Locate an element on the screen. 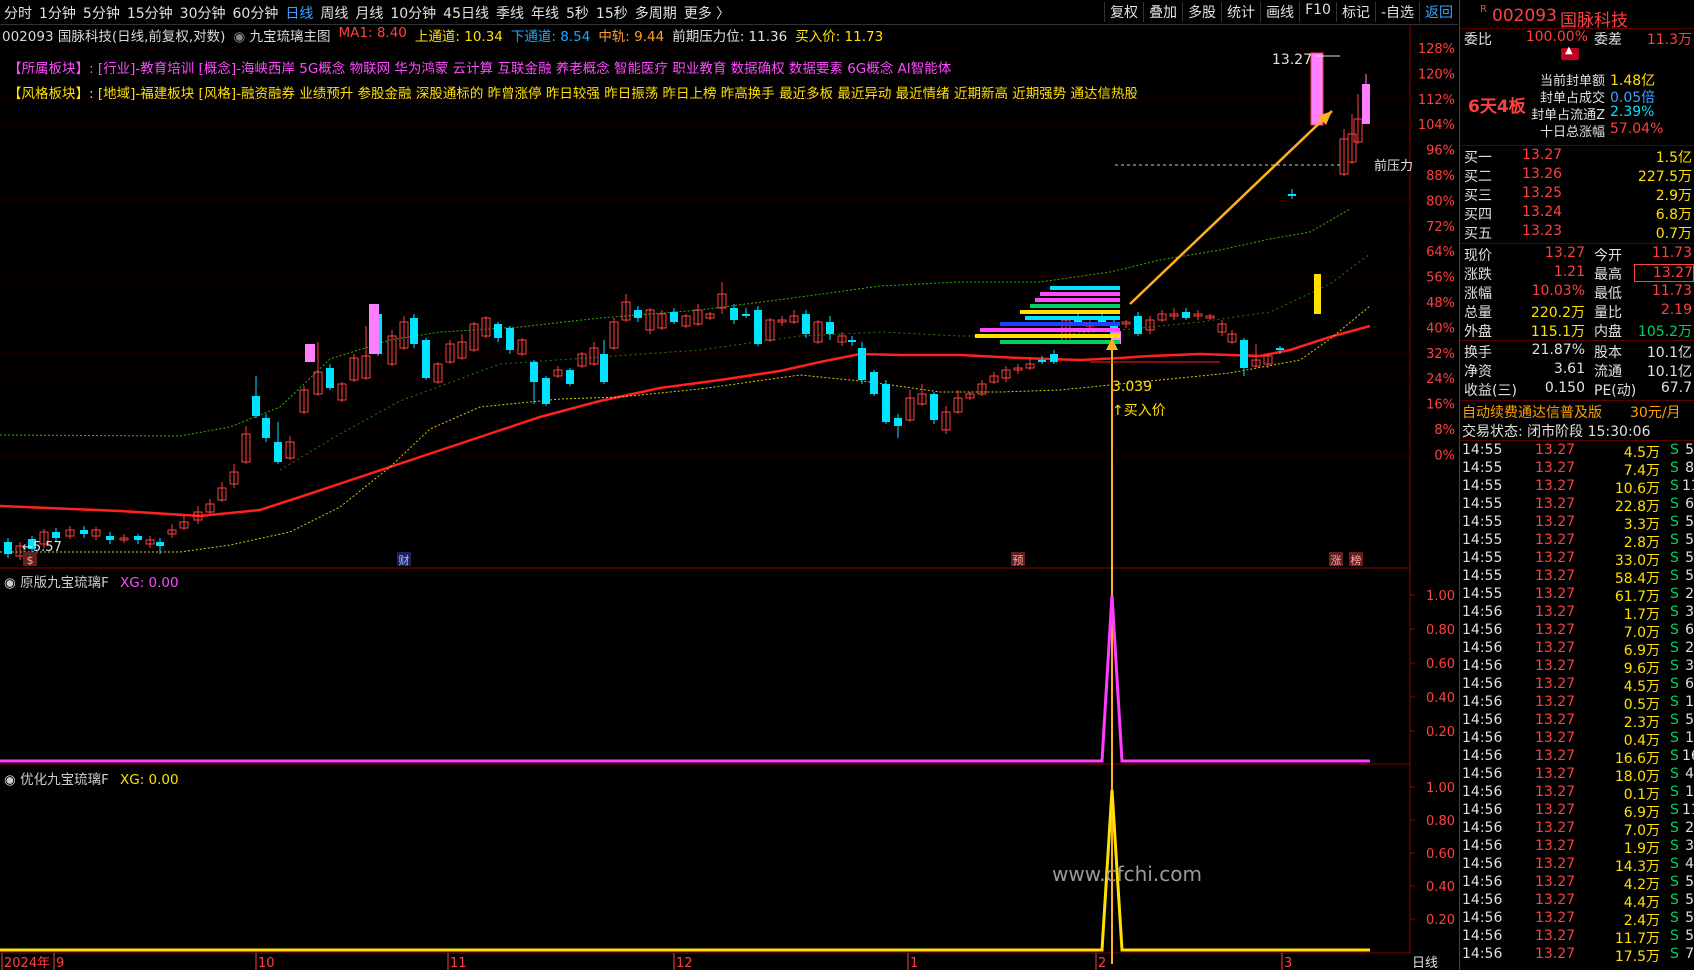 The image size is (1694, 970). bid-row: 买五 13.23 0.7万 is located at coordinates (1577, 232).